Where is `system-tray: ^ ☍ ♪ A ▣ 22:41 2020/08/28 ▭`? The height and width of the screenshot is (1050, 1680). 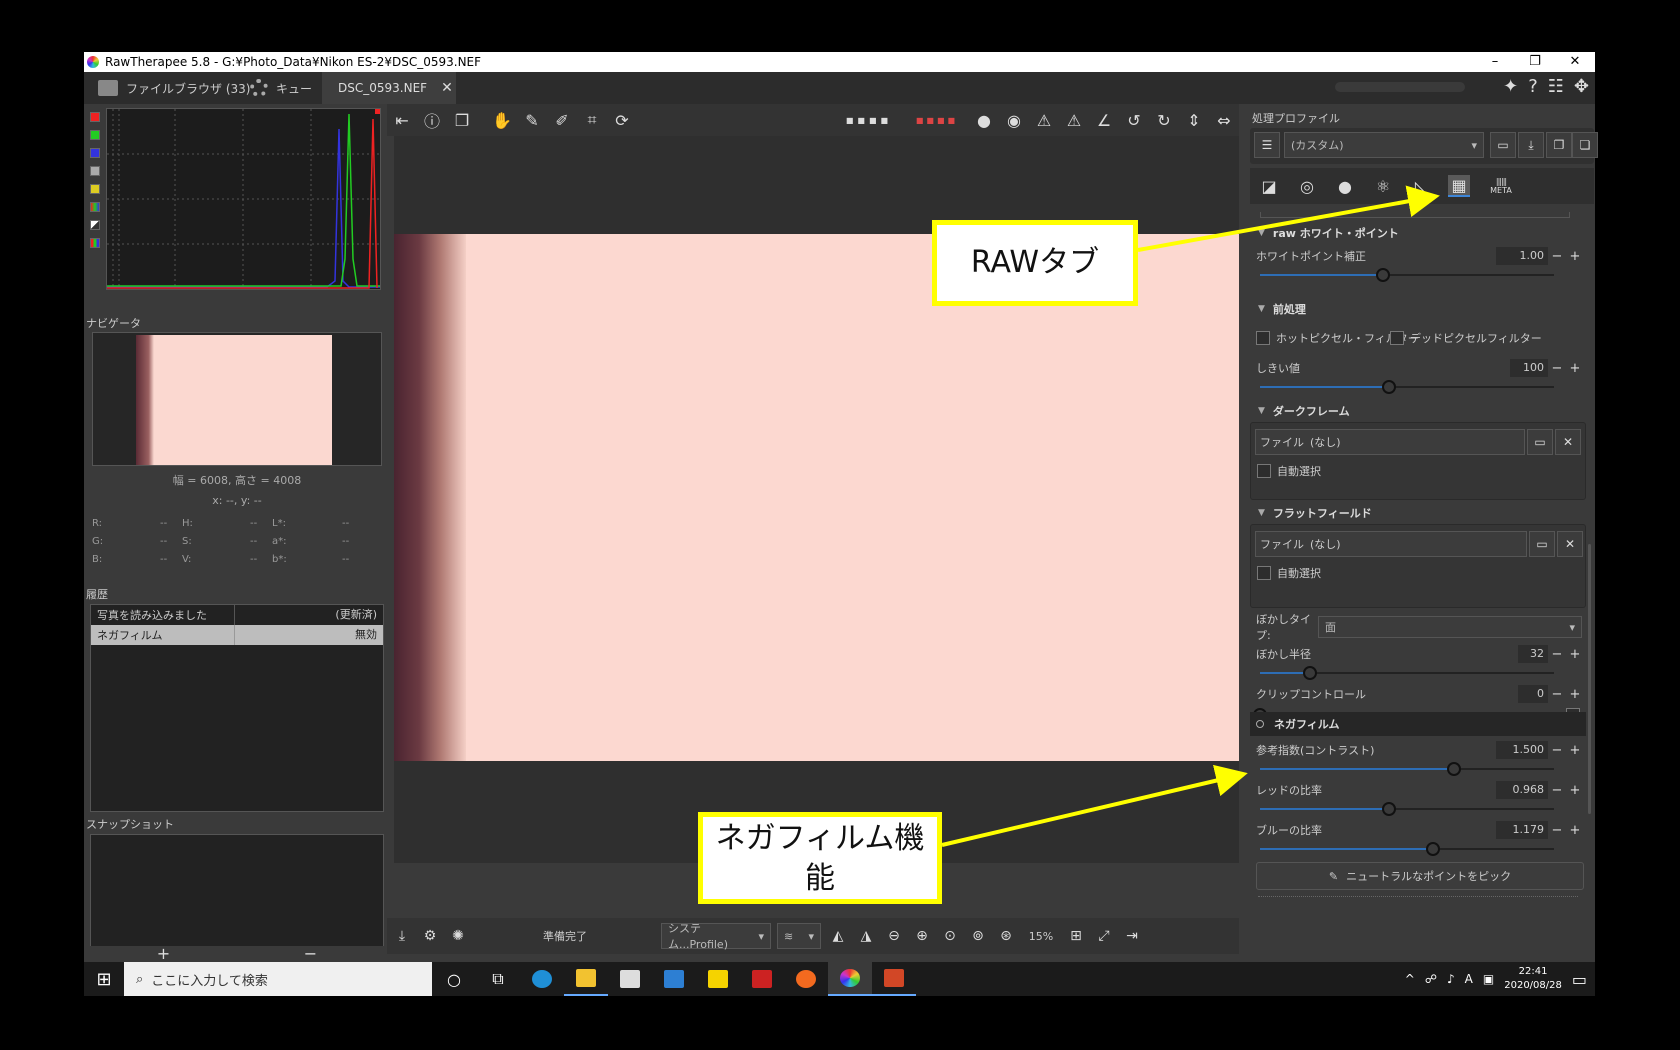
system-tray: ^ ☍ ♪ A ▣ 22:41 2020/08/28 ▭ is located at coordinates (1496, 979).